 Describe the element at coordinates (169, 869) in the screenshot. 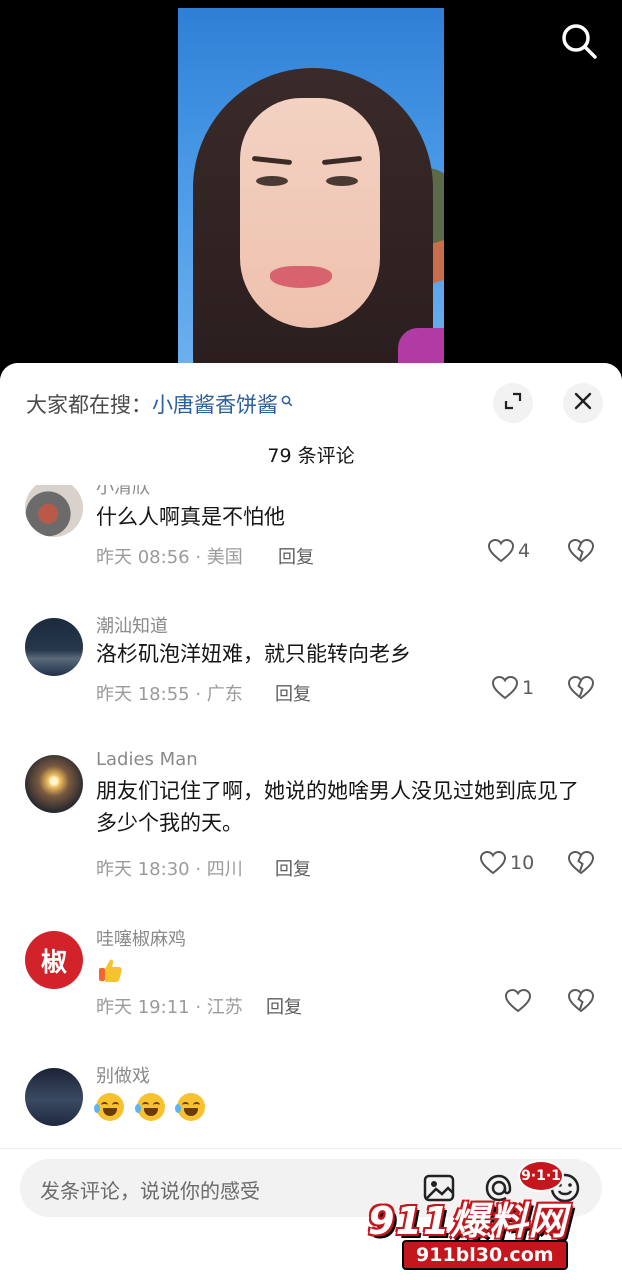

I see `comment-meta: 昨天 18:30 · 四川` at that location.